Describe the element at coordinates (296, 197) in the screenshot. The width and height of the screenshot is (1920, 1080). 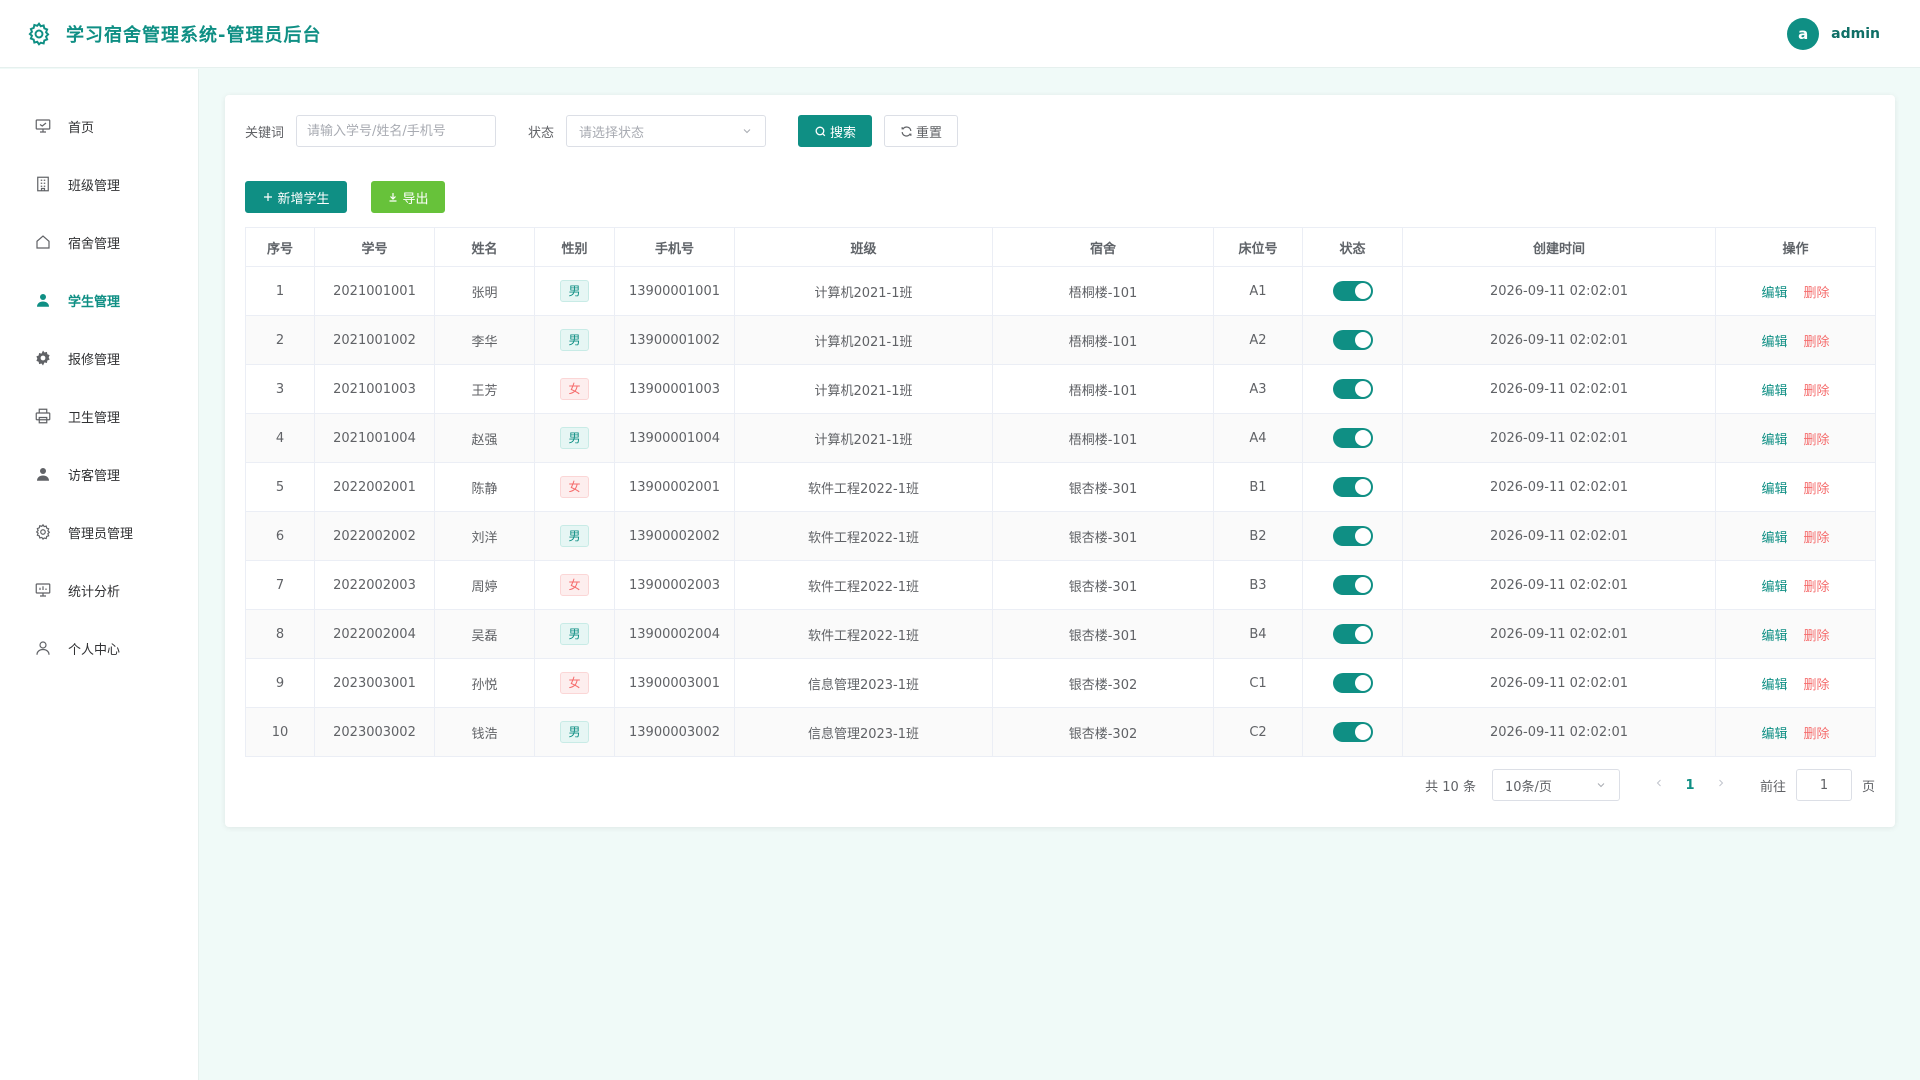
I see `add-student-button: 新增学生` at that location.